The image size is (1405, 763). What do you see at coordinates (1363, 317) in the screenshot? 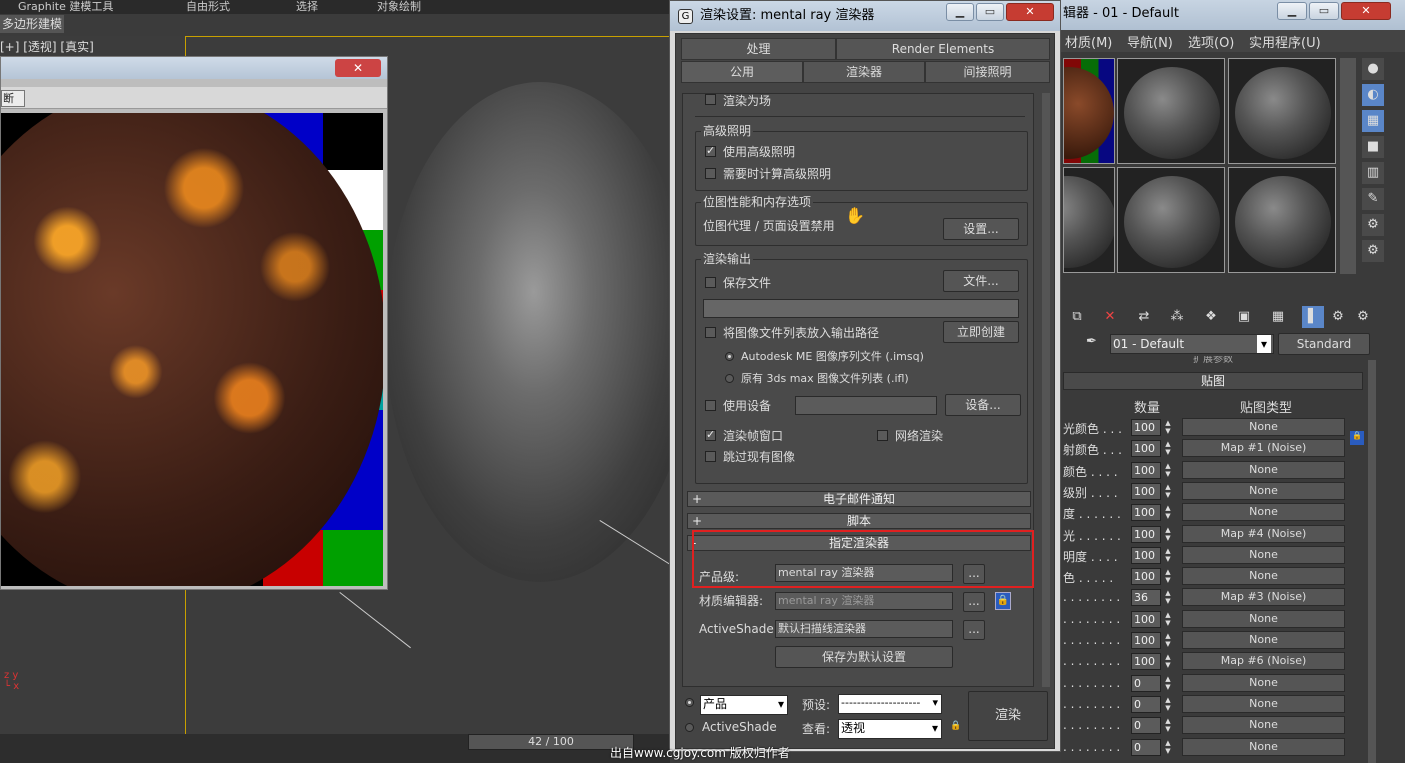
I see `material-map-nav-icon: ⚙` at bounding box center [1363, 317].